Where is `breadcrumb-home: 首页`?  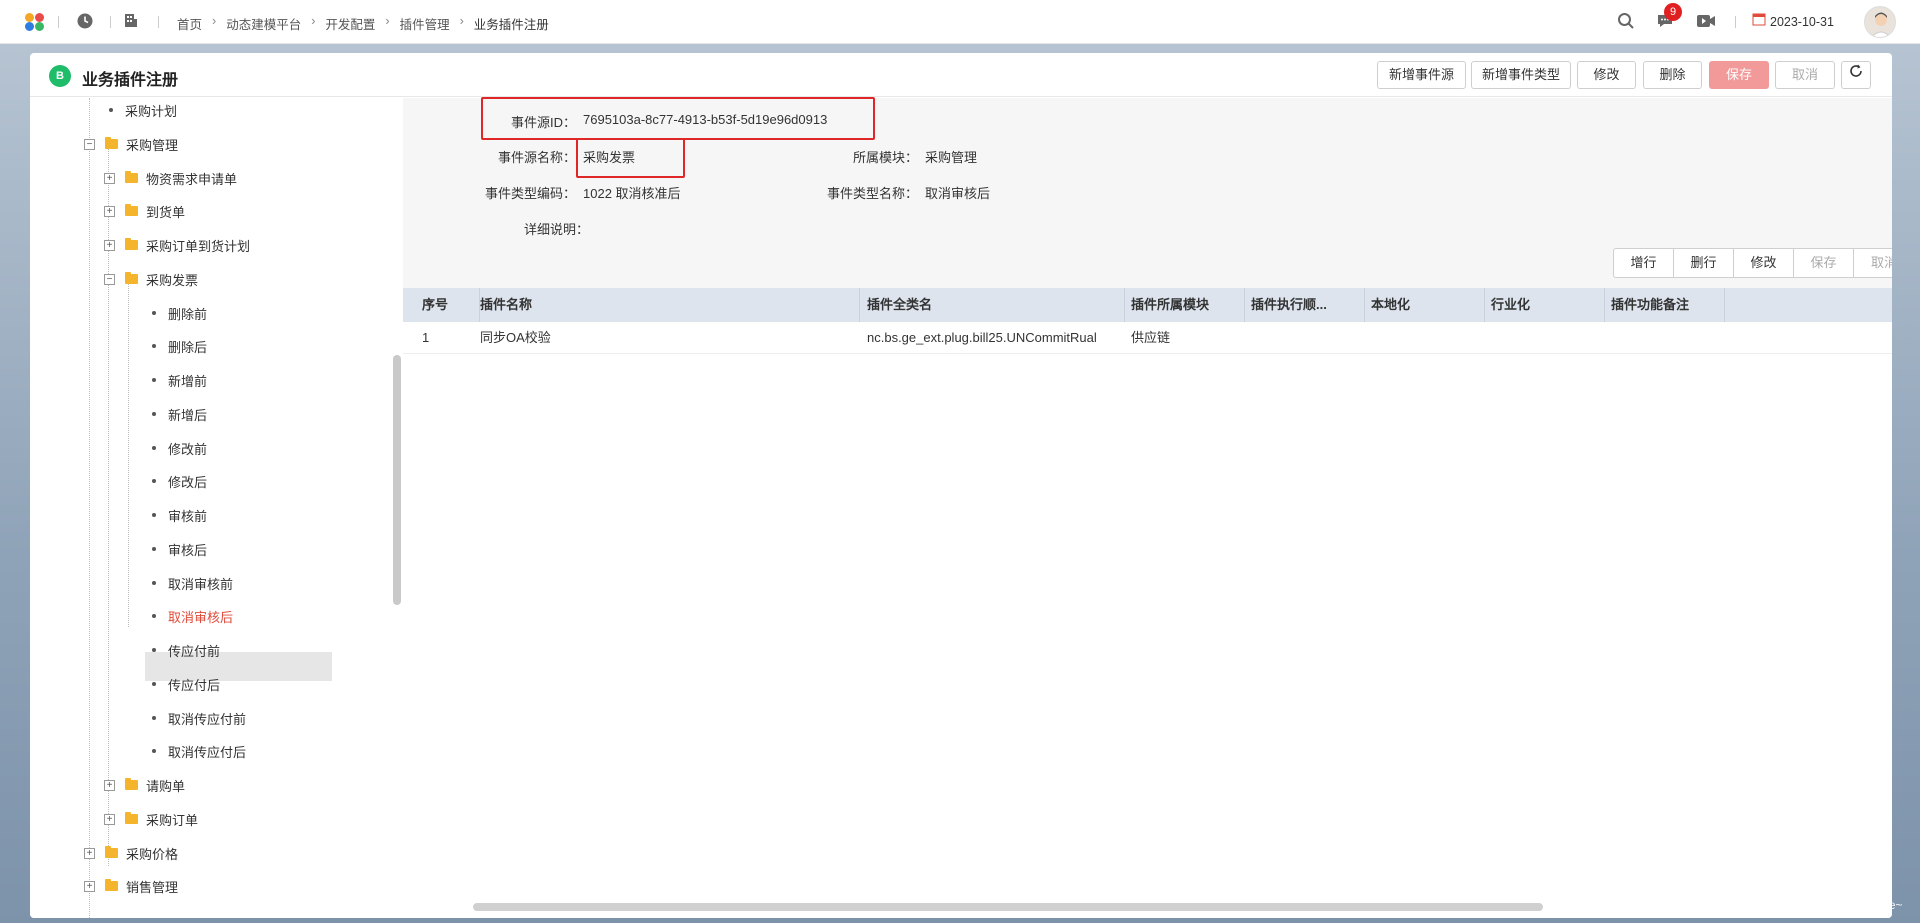
breadcrumb-home: 首页 is located at coordinates (189, 23).